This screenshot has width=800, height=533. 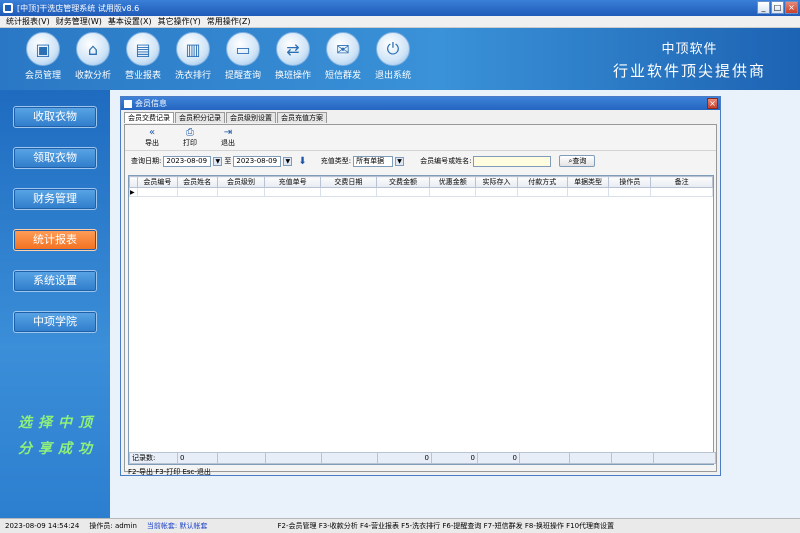 What do you see at coordinates (42, 76) in the screenshot?
I see `toolbar-label: 会员管理` at bounding box center [42, 76].